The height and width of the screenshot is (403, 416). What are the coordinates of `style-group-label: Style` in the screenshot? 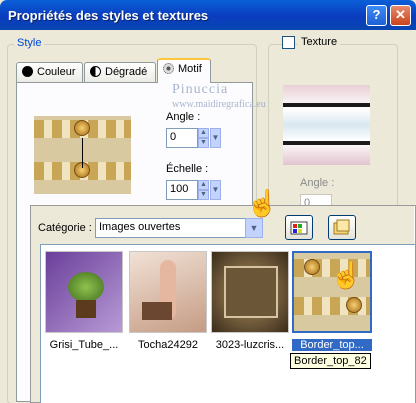 It's located at (29, 43).